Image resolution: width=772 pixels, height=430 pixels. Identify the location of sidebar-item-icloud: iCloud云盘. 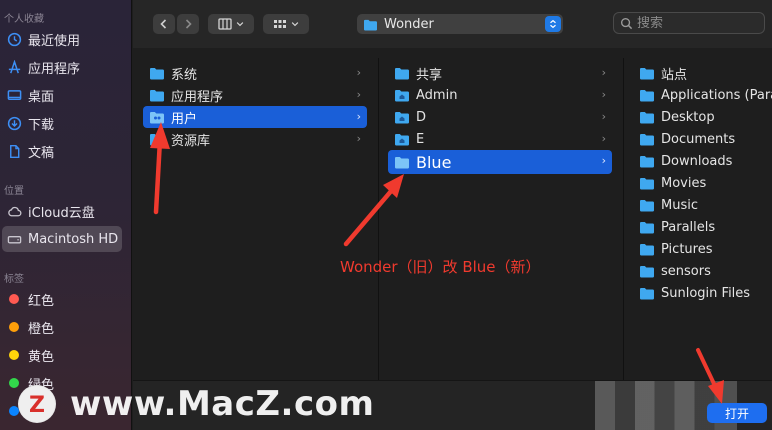
(62, 211).